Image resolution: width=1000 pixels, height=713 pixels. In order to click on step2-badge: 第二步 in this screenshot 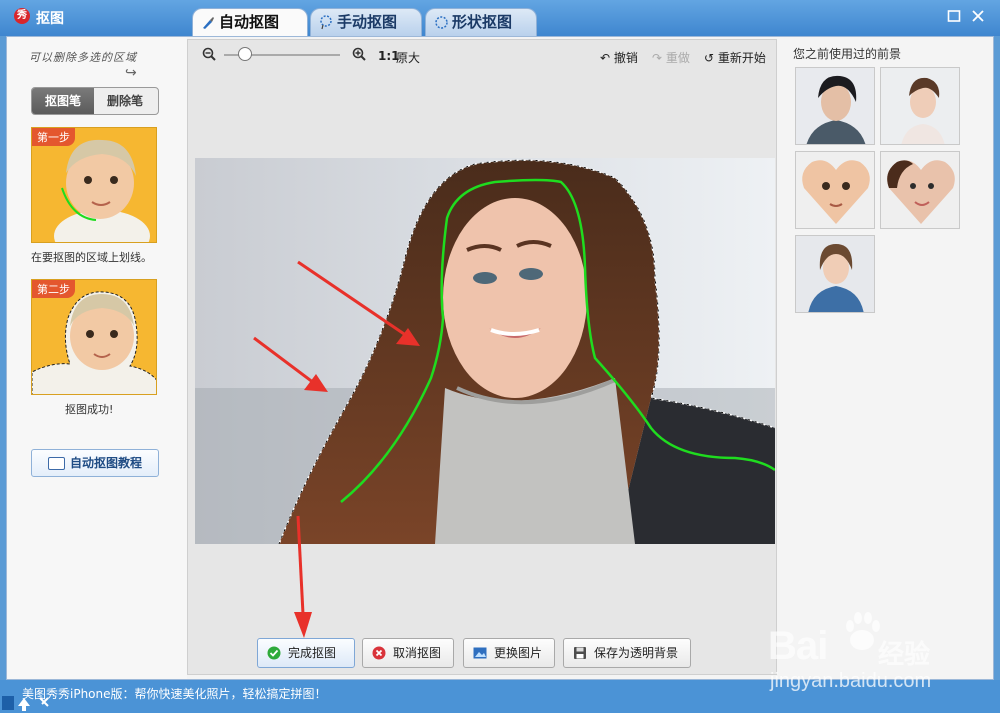, I will do `click(53, 289)`.